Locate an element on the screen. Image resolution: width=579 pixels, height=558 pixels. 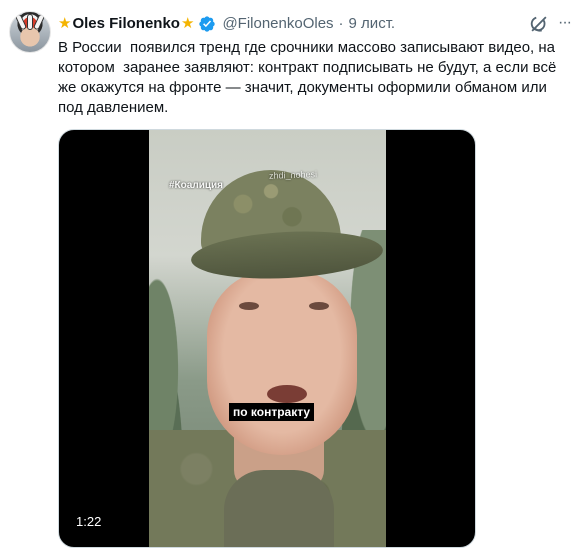
video-watermark-handle: zhdi_nohesi is located at coordinates (293, 175).